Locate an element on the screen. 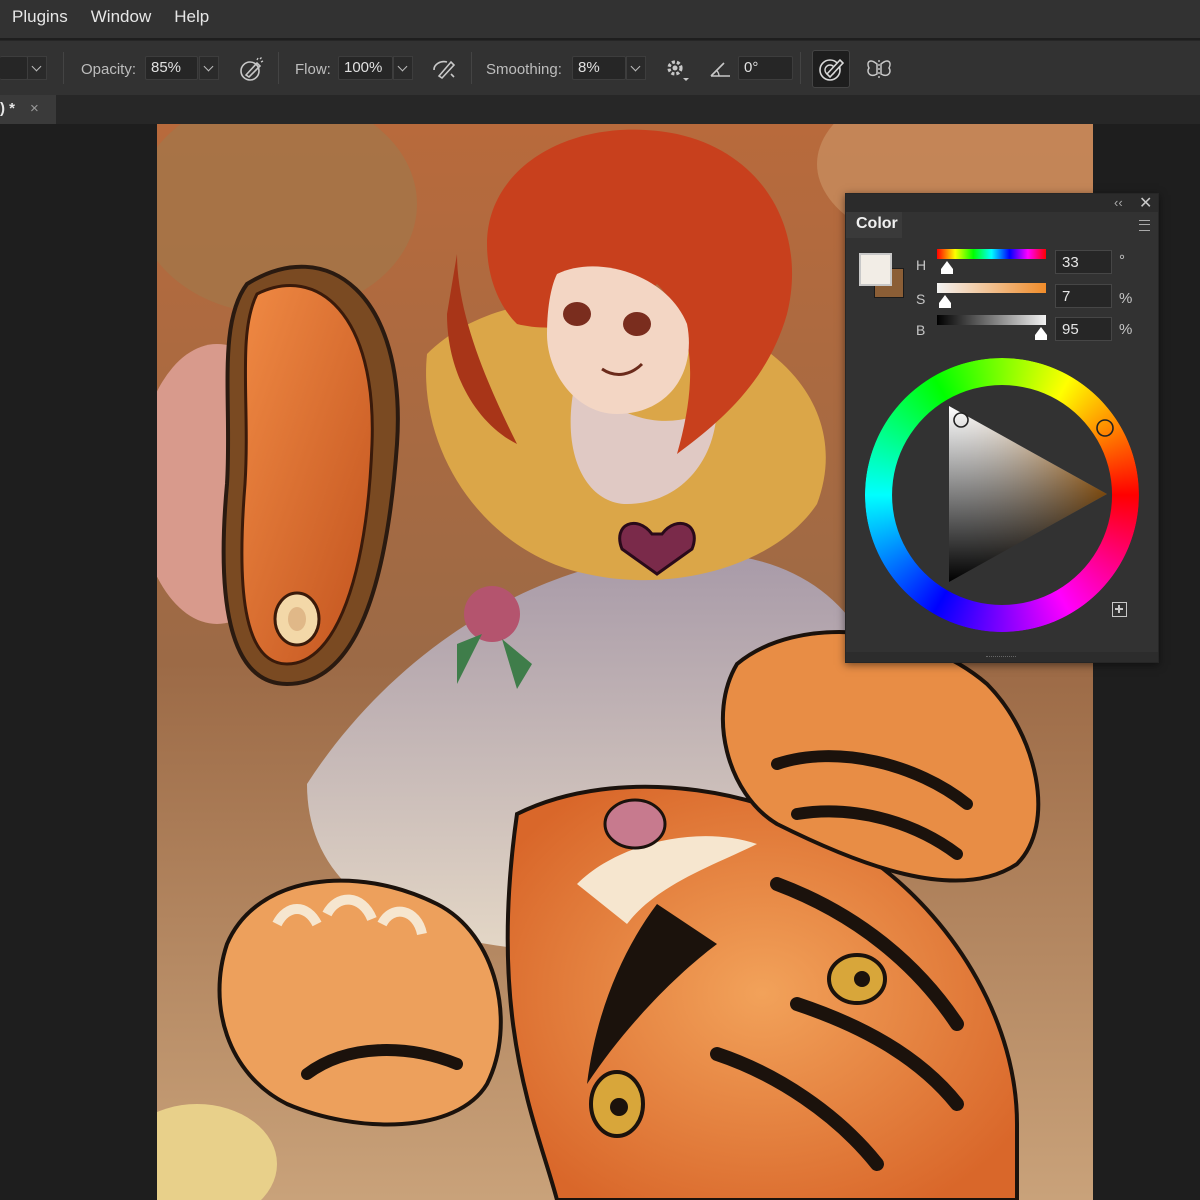 The image size is (1200, 1200). panel-resize-grip is located at coordinates (1002, 657).